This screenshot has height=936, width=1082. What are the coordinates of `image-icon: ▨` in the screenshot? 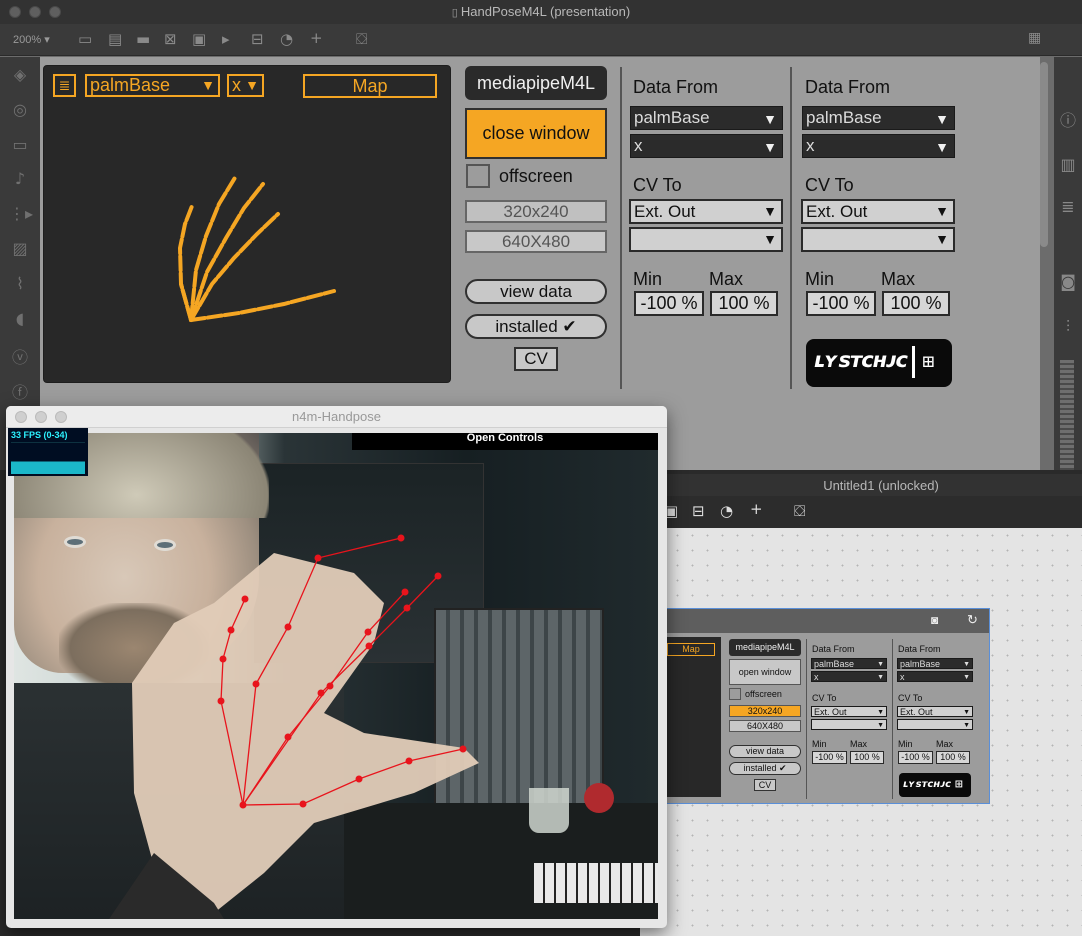 It's located at (20, 248).